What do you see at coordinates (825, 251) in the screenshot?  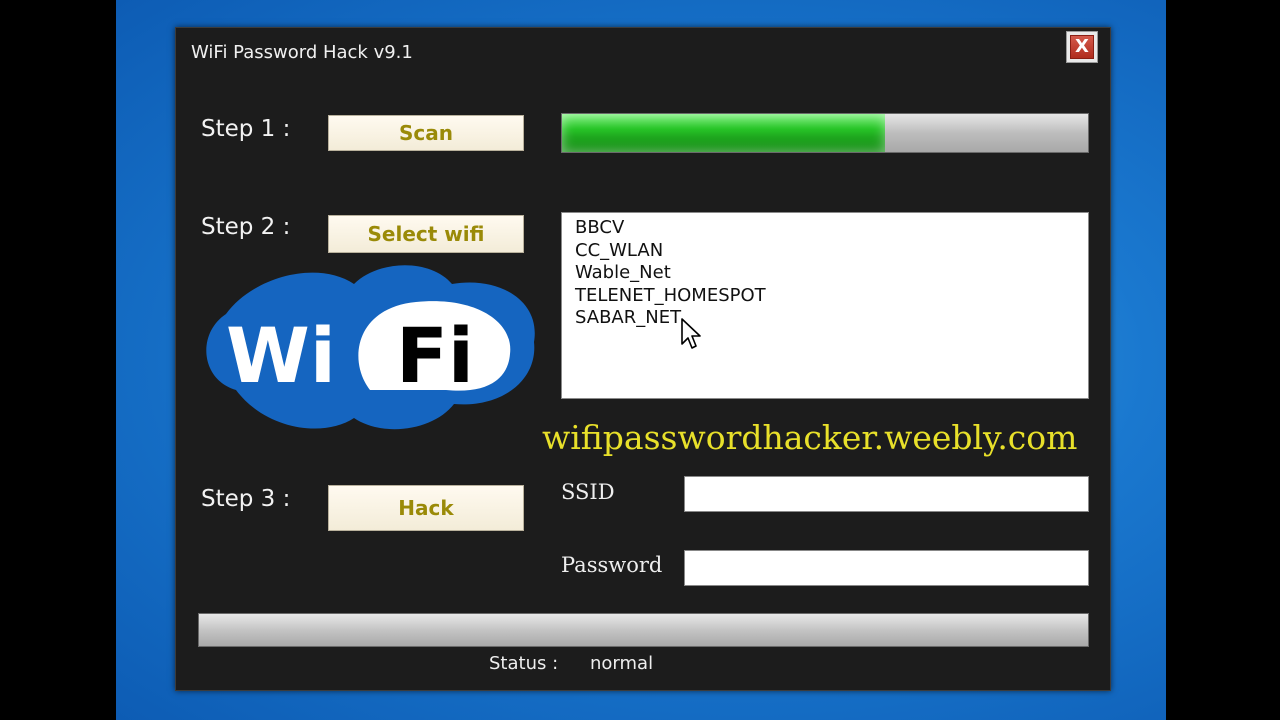 I see `list-item: CC_WLAN` at bounding box center [825, 251].